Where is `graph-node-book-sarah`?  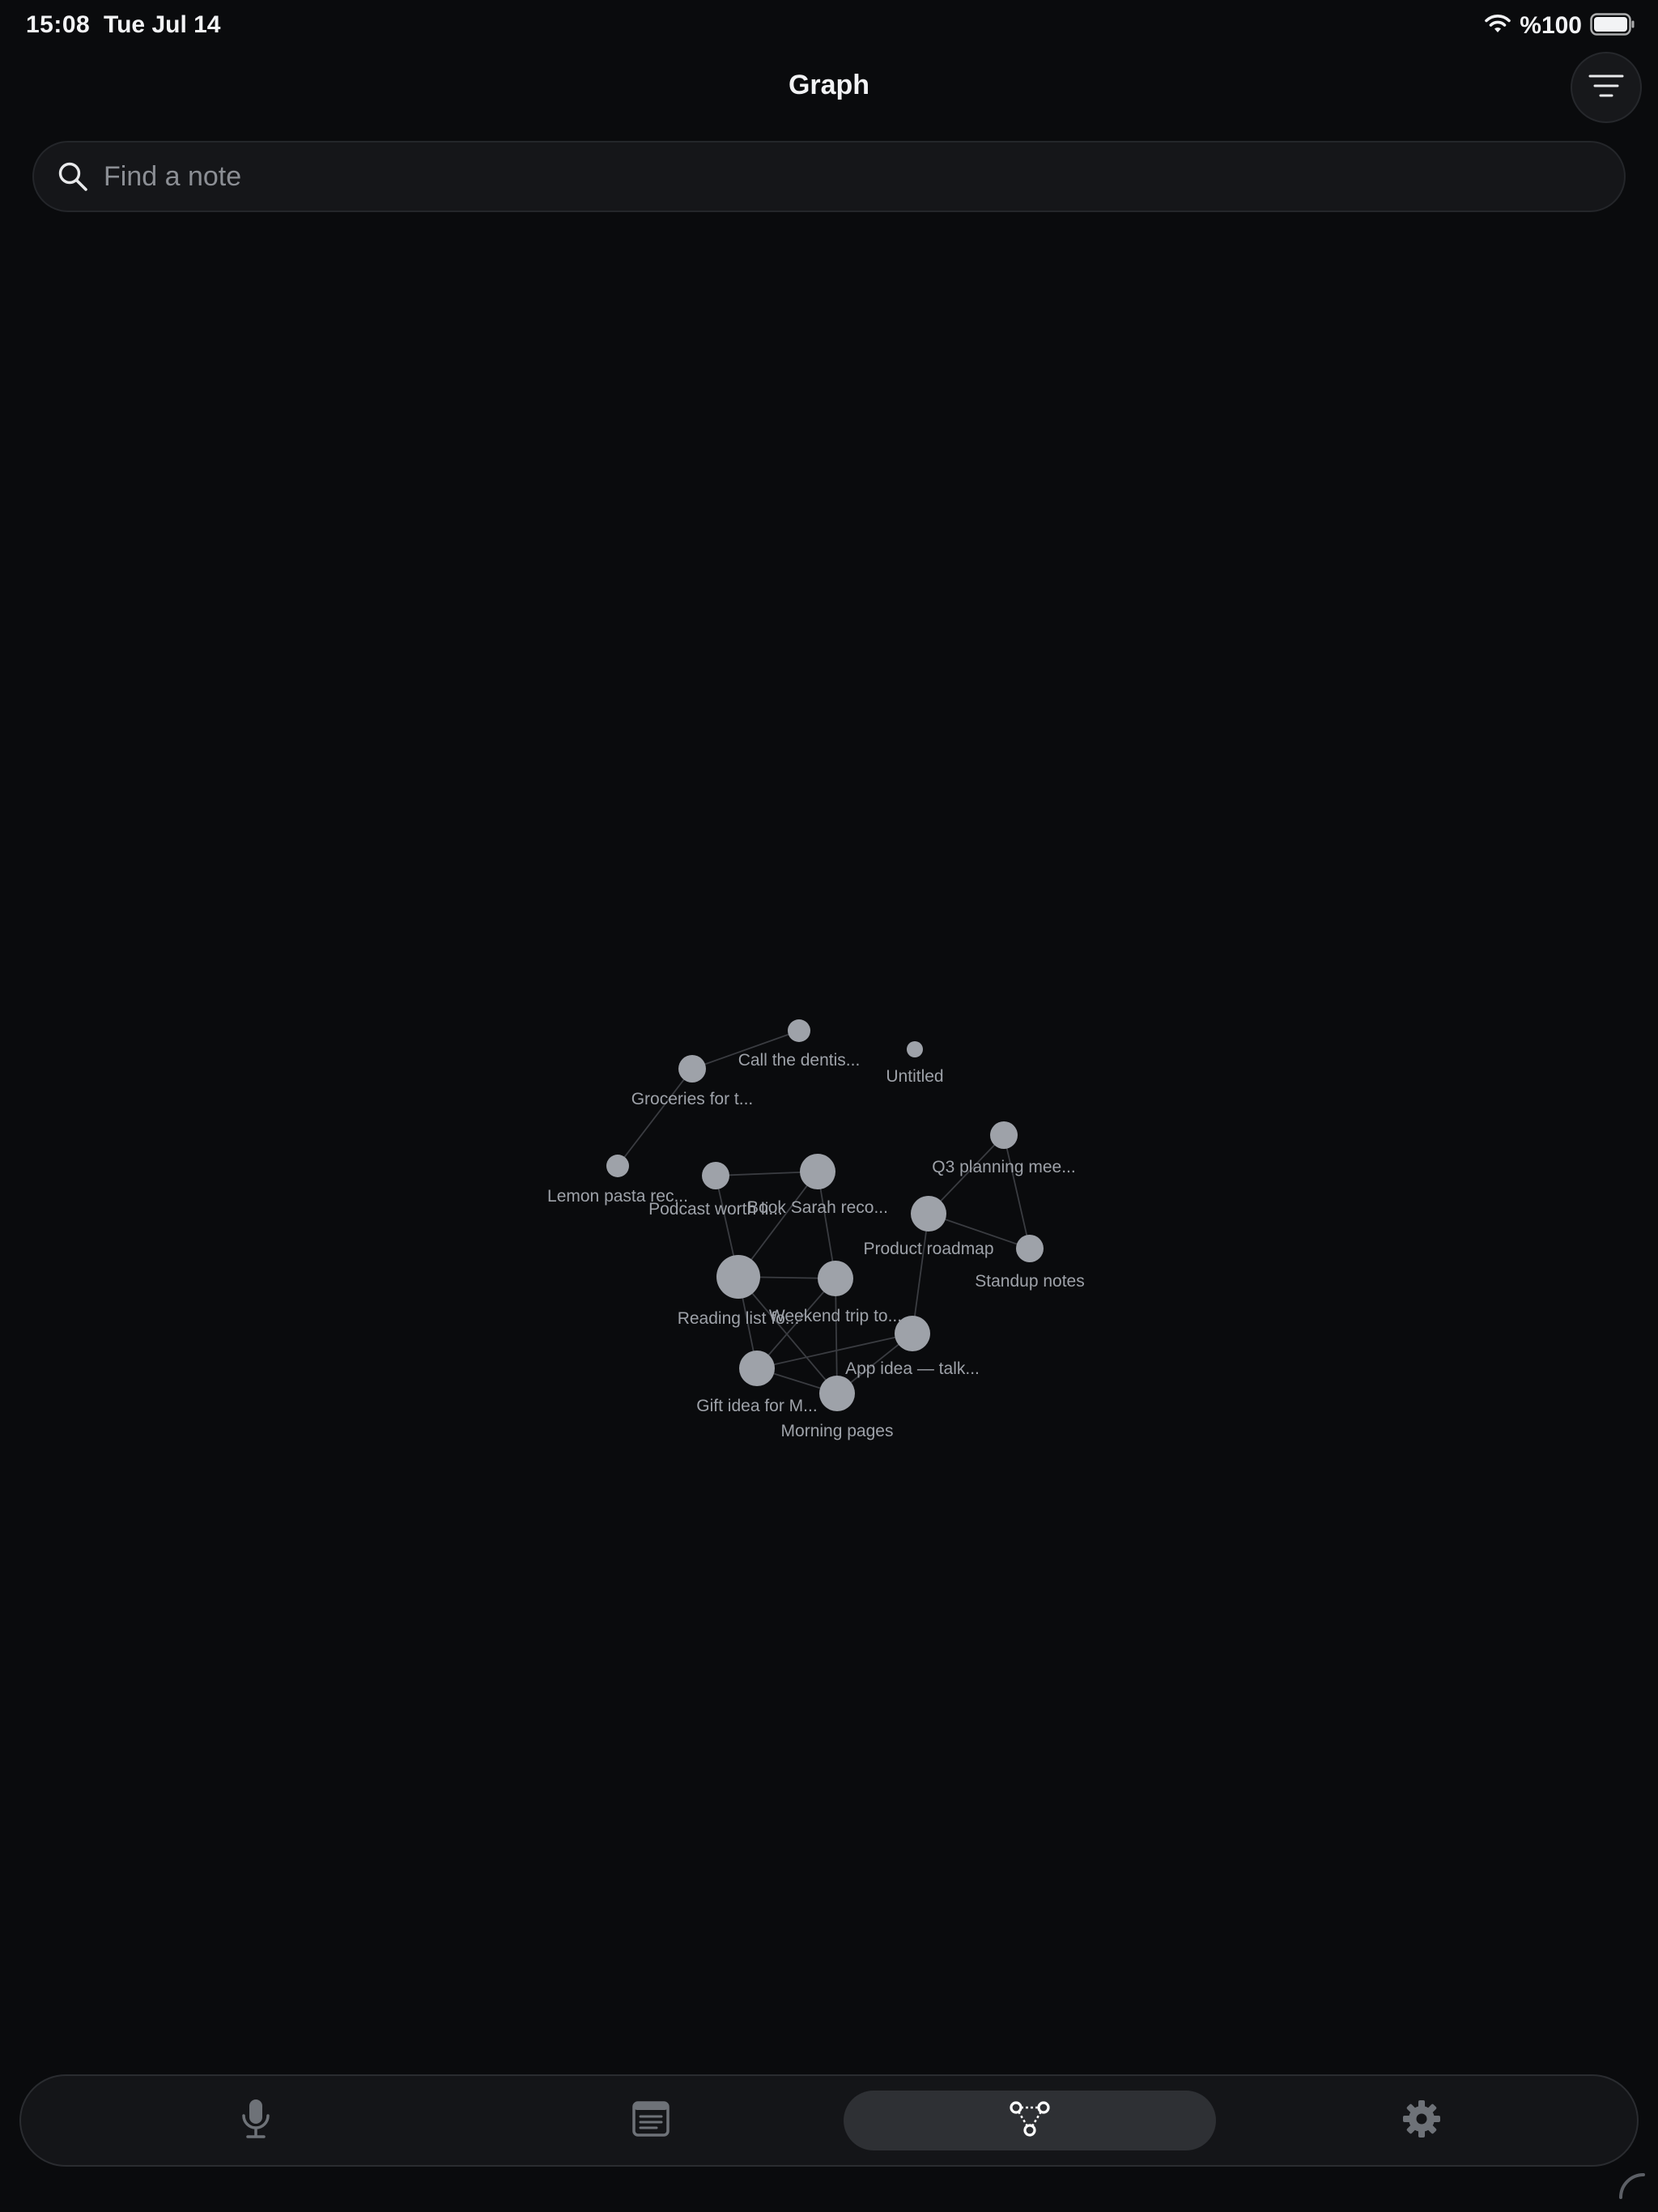
graph-node-book-sarah is located at coordinates (817, 1171).